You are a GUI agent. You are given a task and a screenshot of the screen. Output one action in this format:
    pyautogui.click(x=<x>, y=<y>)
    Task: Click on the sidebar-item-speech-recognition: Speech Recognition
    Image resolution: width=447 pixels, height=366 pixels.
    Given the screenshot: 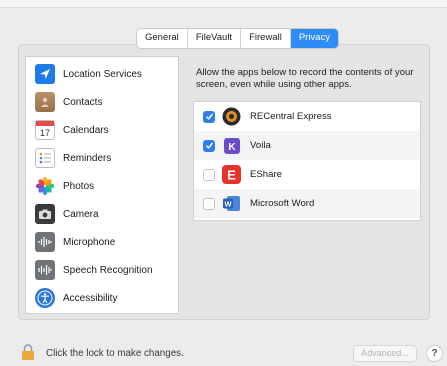 What is the action you would take?
    pyautogui.click(x=102, y=270)
    